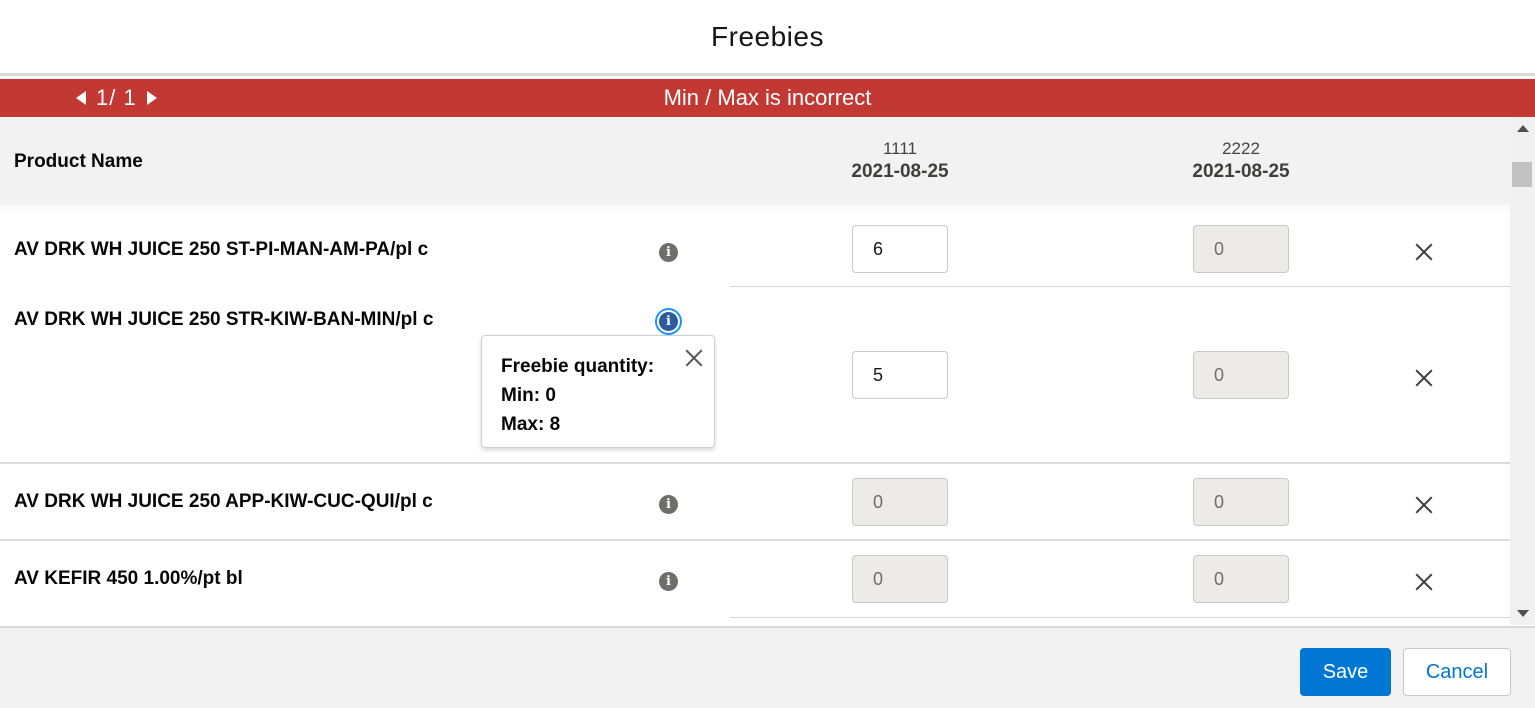  Describe the element at coordinates (1241, 148) in the screenshot. I see `column-code: 2222` at that location.